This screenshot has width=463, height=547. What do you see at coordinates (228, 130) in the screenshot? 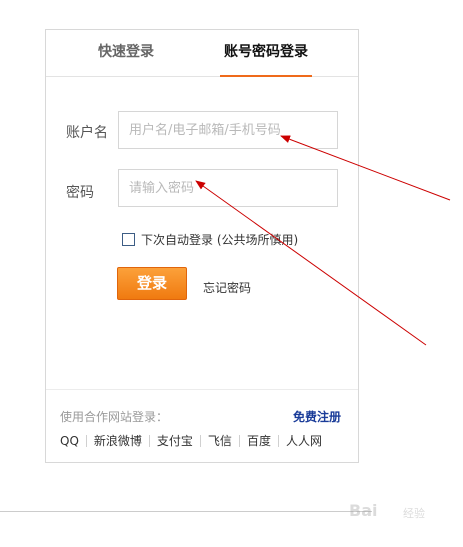
I see `username-input` at bounding box center [228, 130].